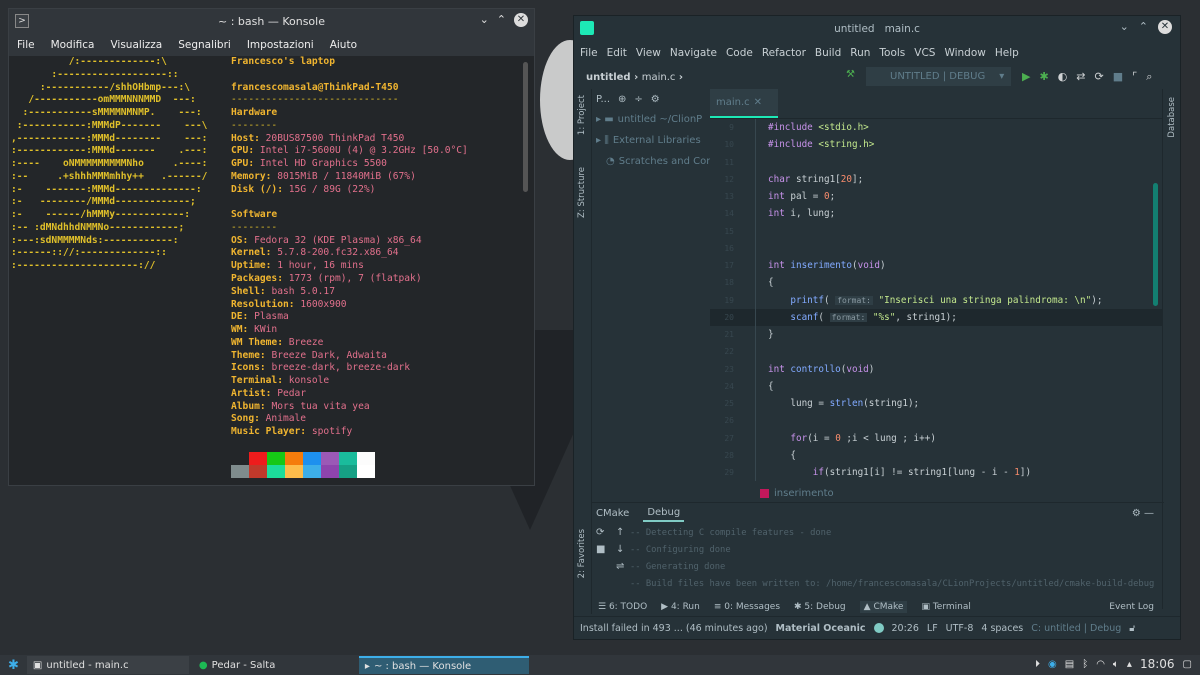 The width and height of the screenshot is (1200, 675). Describe the element at coordinates (280, 45) in the screenshot. I see `menu-impostazioni: Impostazioni` at that location.